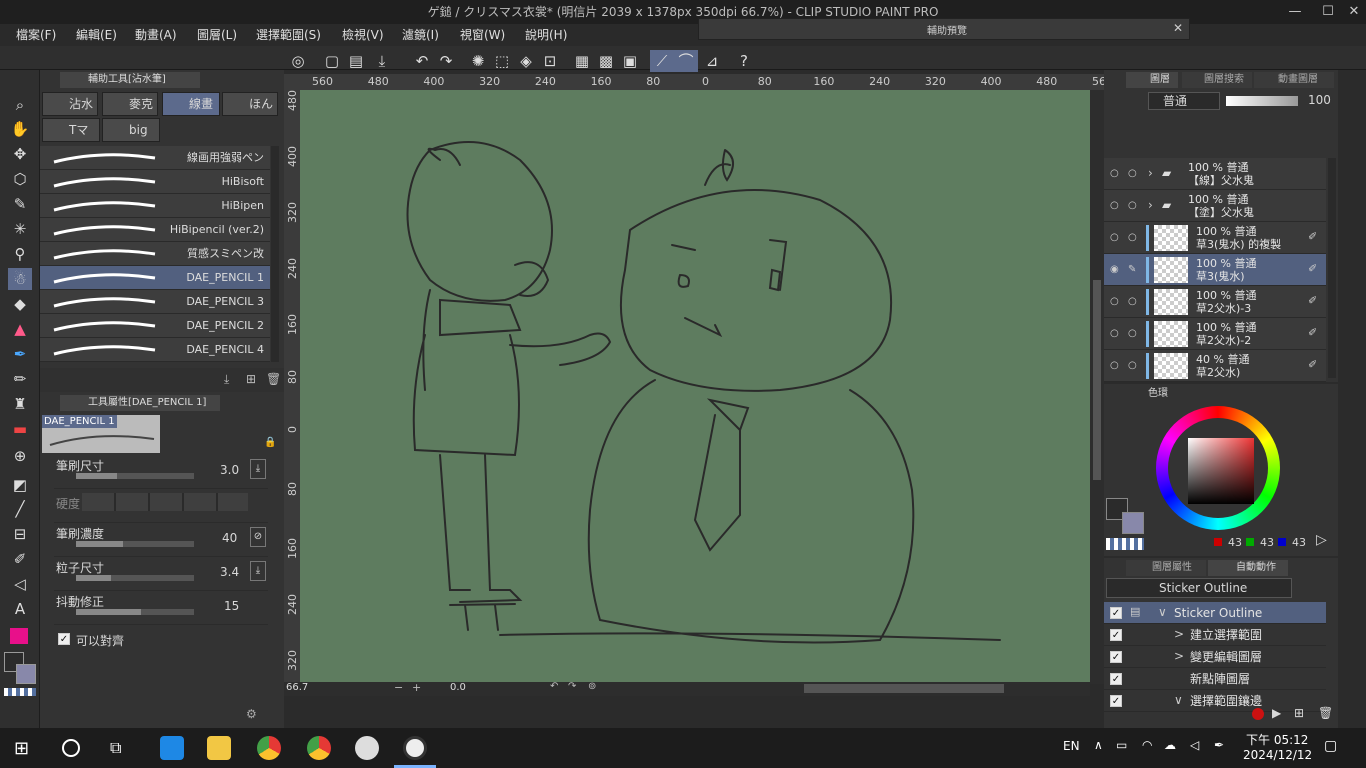  I want to click on wifi-icon: ◠, so click(1147, 745).